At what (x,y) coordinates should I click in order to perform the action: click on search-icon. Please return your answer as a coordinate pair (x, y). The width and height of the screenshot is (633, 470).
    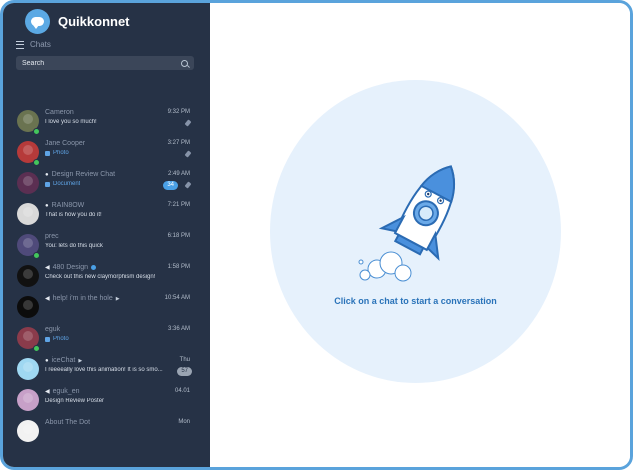
    Looking at the image, I should click on (184, 63).